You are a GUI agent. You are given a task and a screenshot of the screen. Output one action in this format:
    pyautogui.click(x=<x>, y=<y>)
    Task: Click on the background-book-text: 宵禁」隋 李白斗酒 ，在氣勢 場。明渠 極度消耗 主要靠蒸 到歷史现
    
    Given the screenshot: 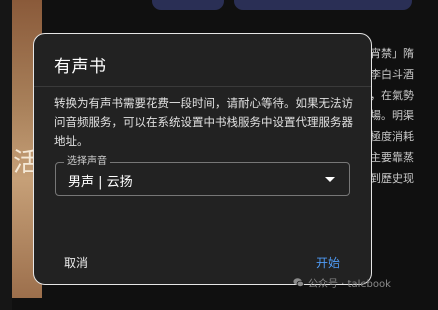 What is the action you would take?
    pyautogui.click(x=404, y=117)
    